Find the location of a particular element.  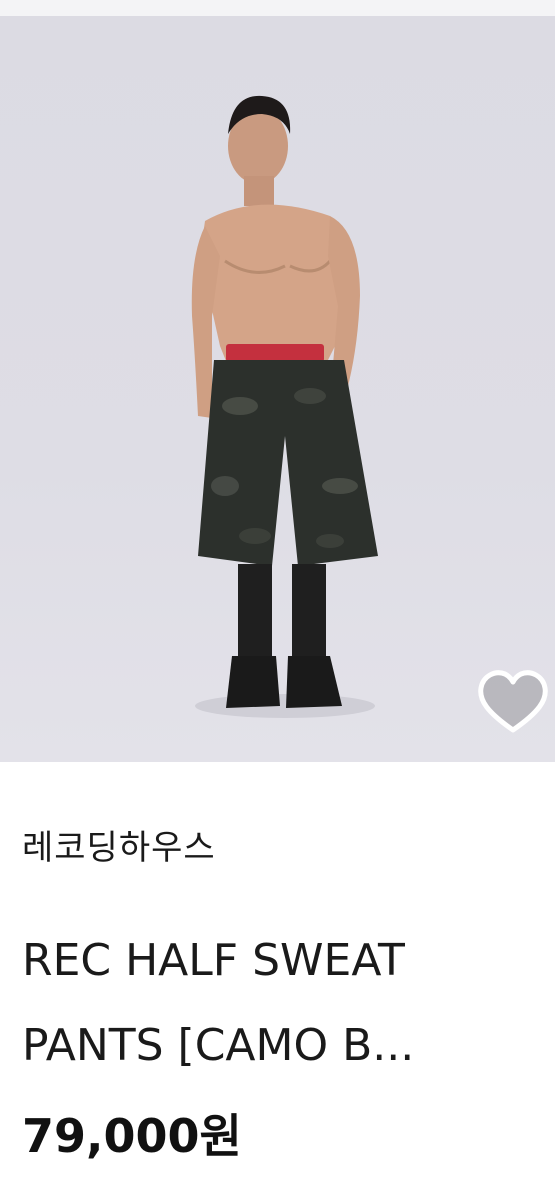

seller-name: 레코딩하우스 is located at coordinates (119, 848).